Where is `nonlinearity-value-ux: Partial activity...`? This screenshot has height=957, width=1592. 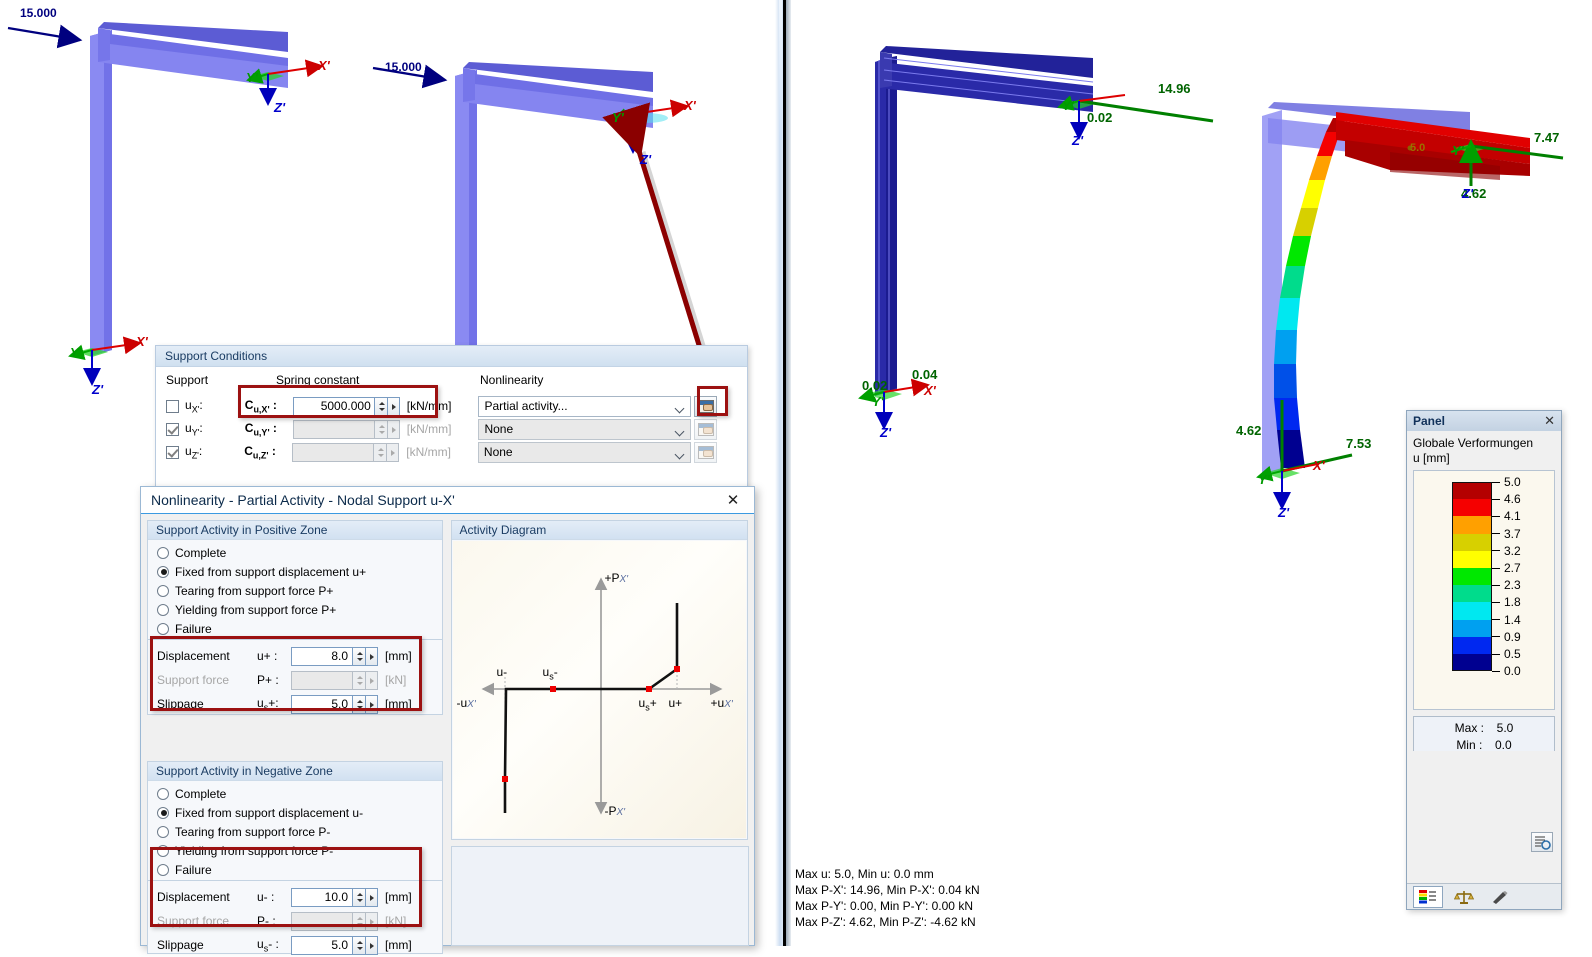
nonlinearity-value-ux: Partial activity... is located at coordinates (526, 405).